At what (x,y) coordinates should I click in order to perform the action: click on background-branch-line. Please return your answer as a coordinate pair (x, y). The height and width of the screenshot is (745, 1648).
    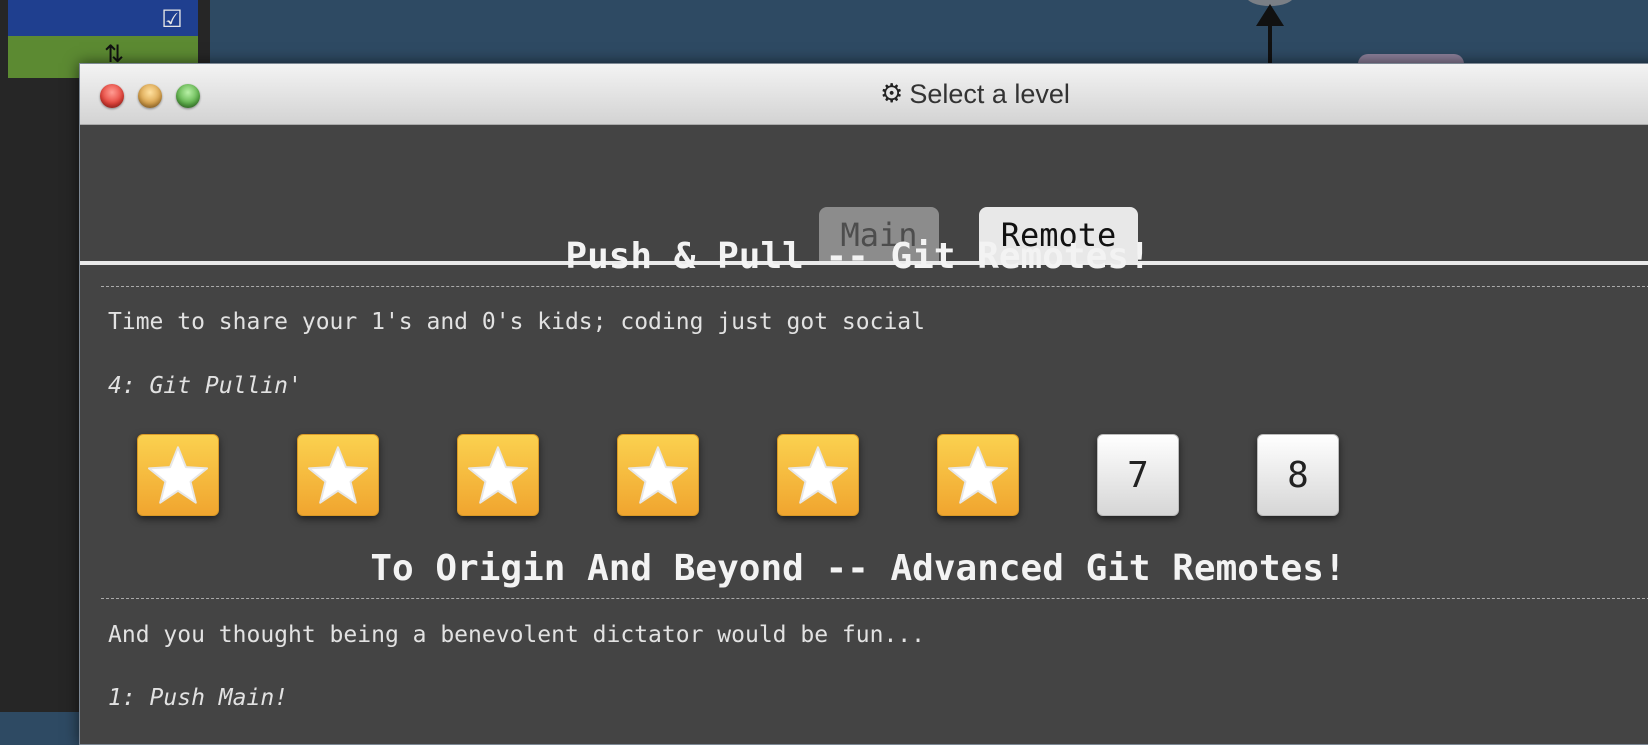
    Looking at the image, I should click on (1270, 39).